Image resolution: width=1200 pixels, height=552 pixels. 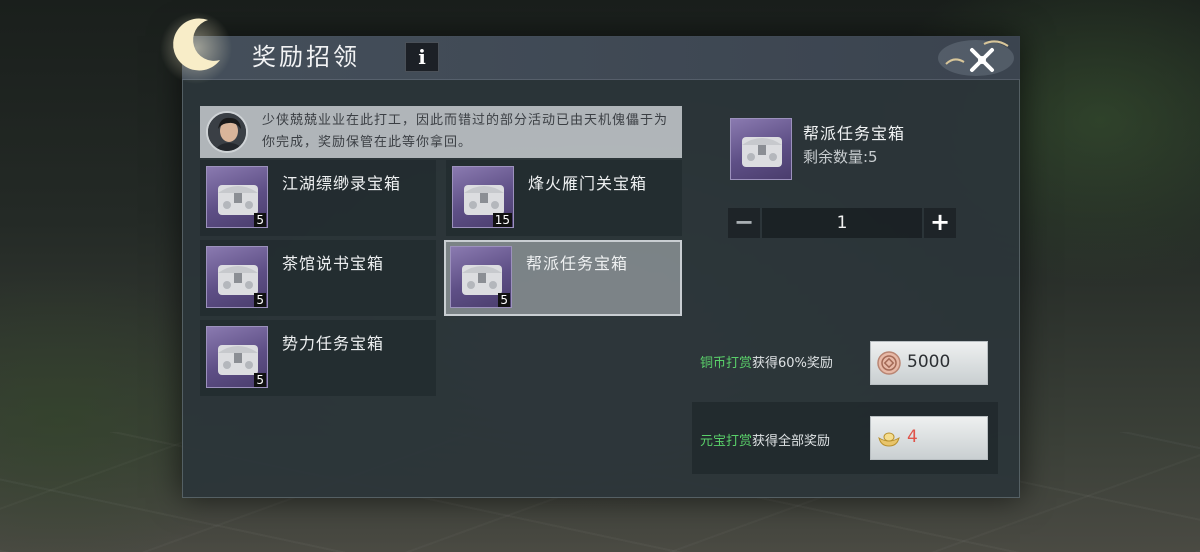 I want to click on avatar, so click(x=227, y=132).